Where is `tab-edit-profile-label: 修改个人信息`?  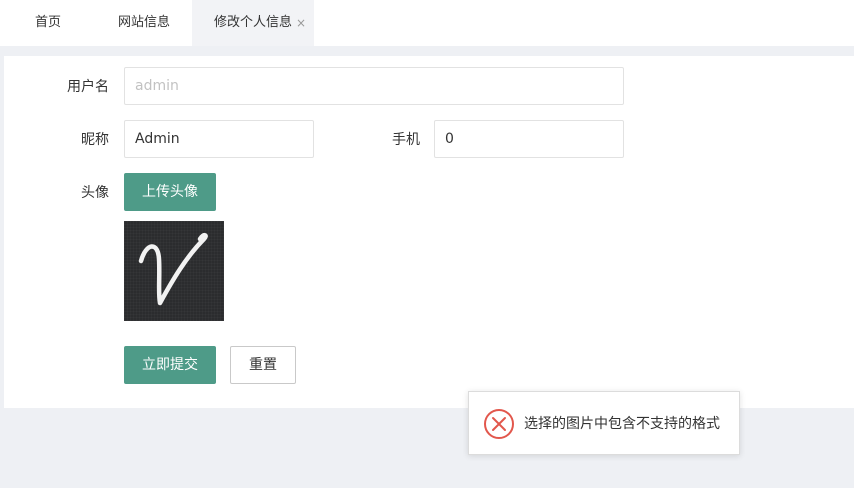 tab-edit-profile-label: 修改个人信息 is located at coordinates (252, 22).